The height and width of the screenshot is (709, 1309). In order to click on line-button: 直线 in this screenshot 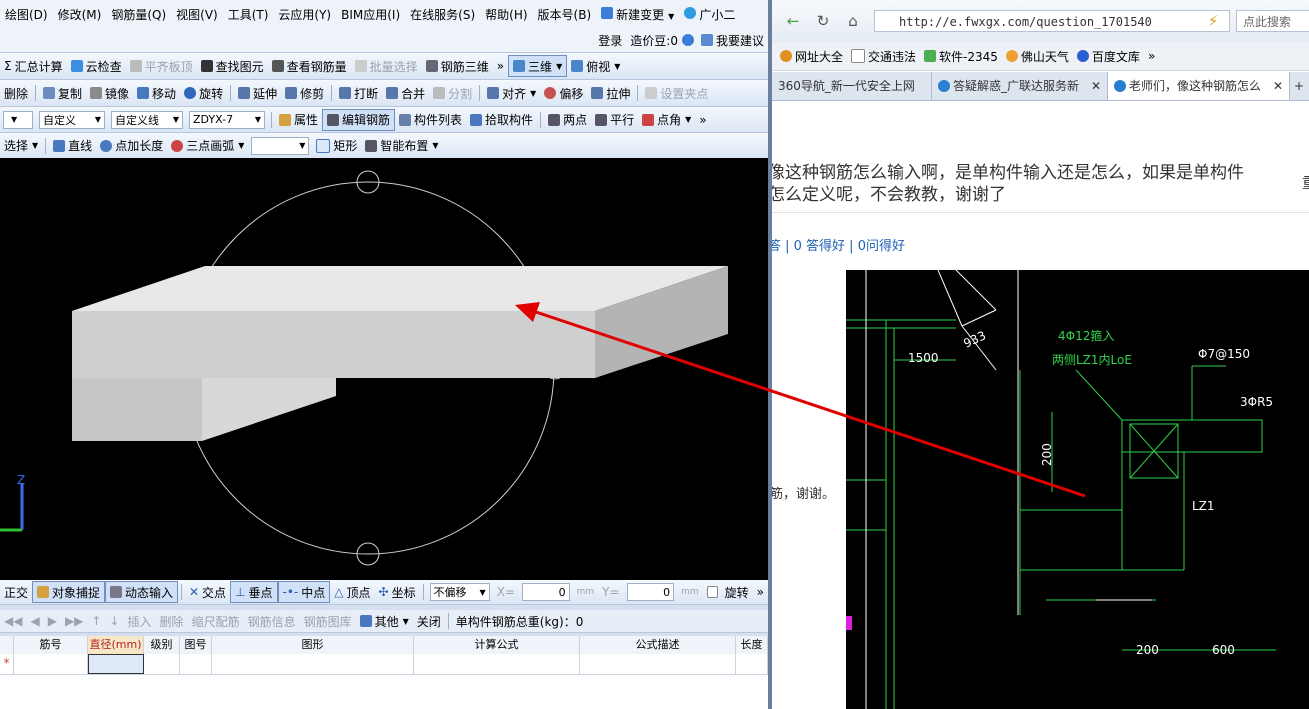, I will do `click(72, 146)`.